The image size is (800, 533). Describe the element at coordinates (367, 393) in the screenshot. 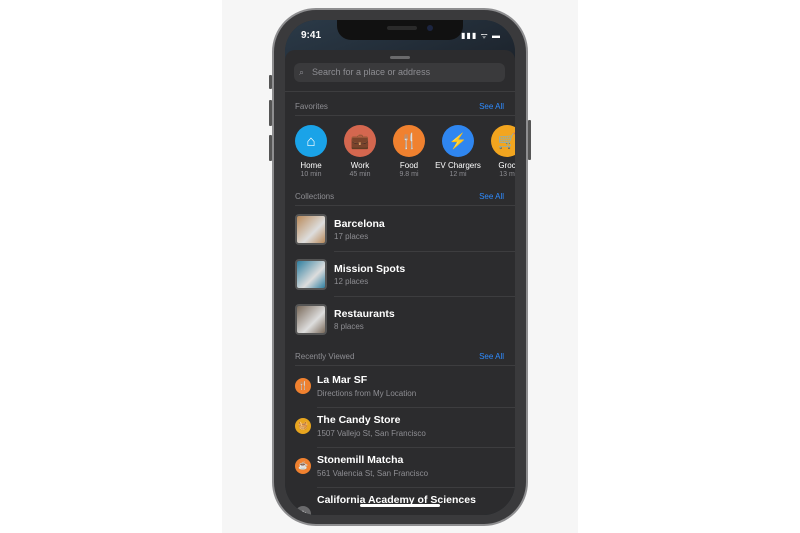

I see `recent-subtitle: Directions from My Location` at that location.